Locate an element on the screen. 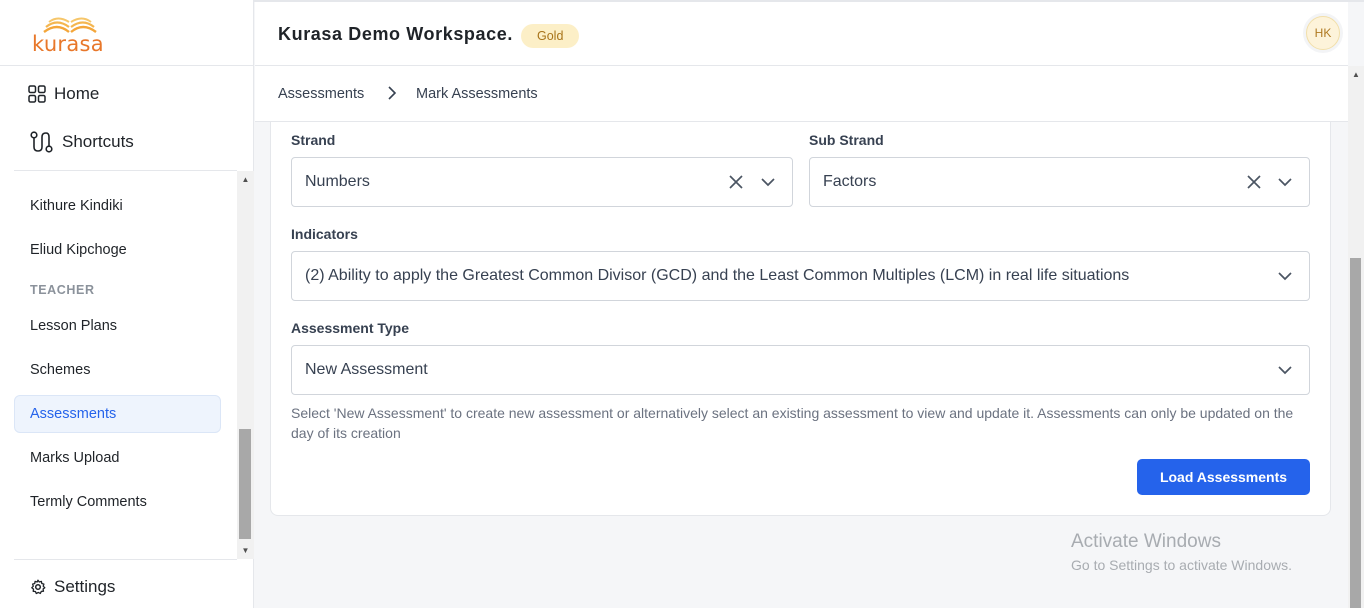 The image size is (1364, 608). sub-strand-value: Factors is located at coordinates (850, 181).